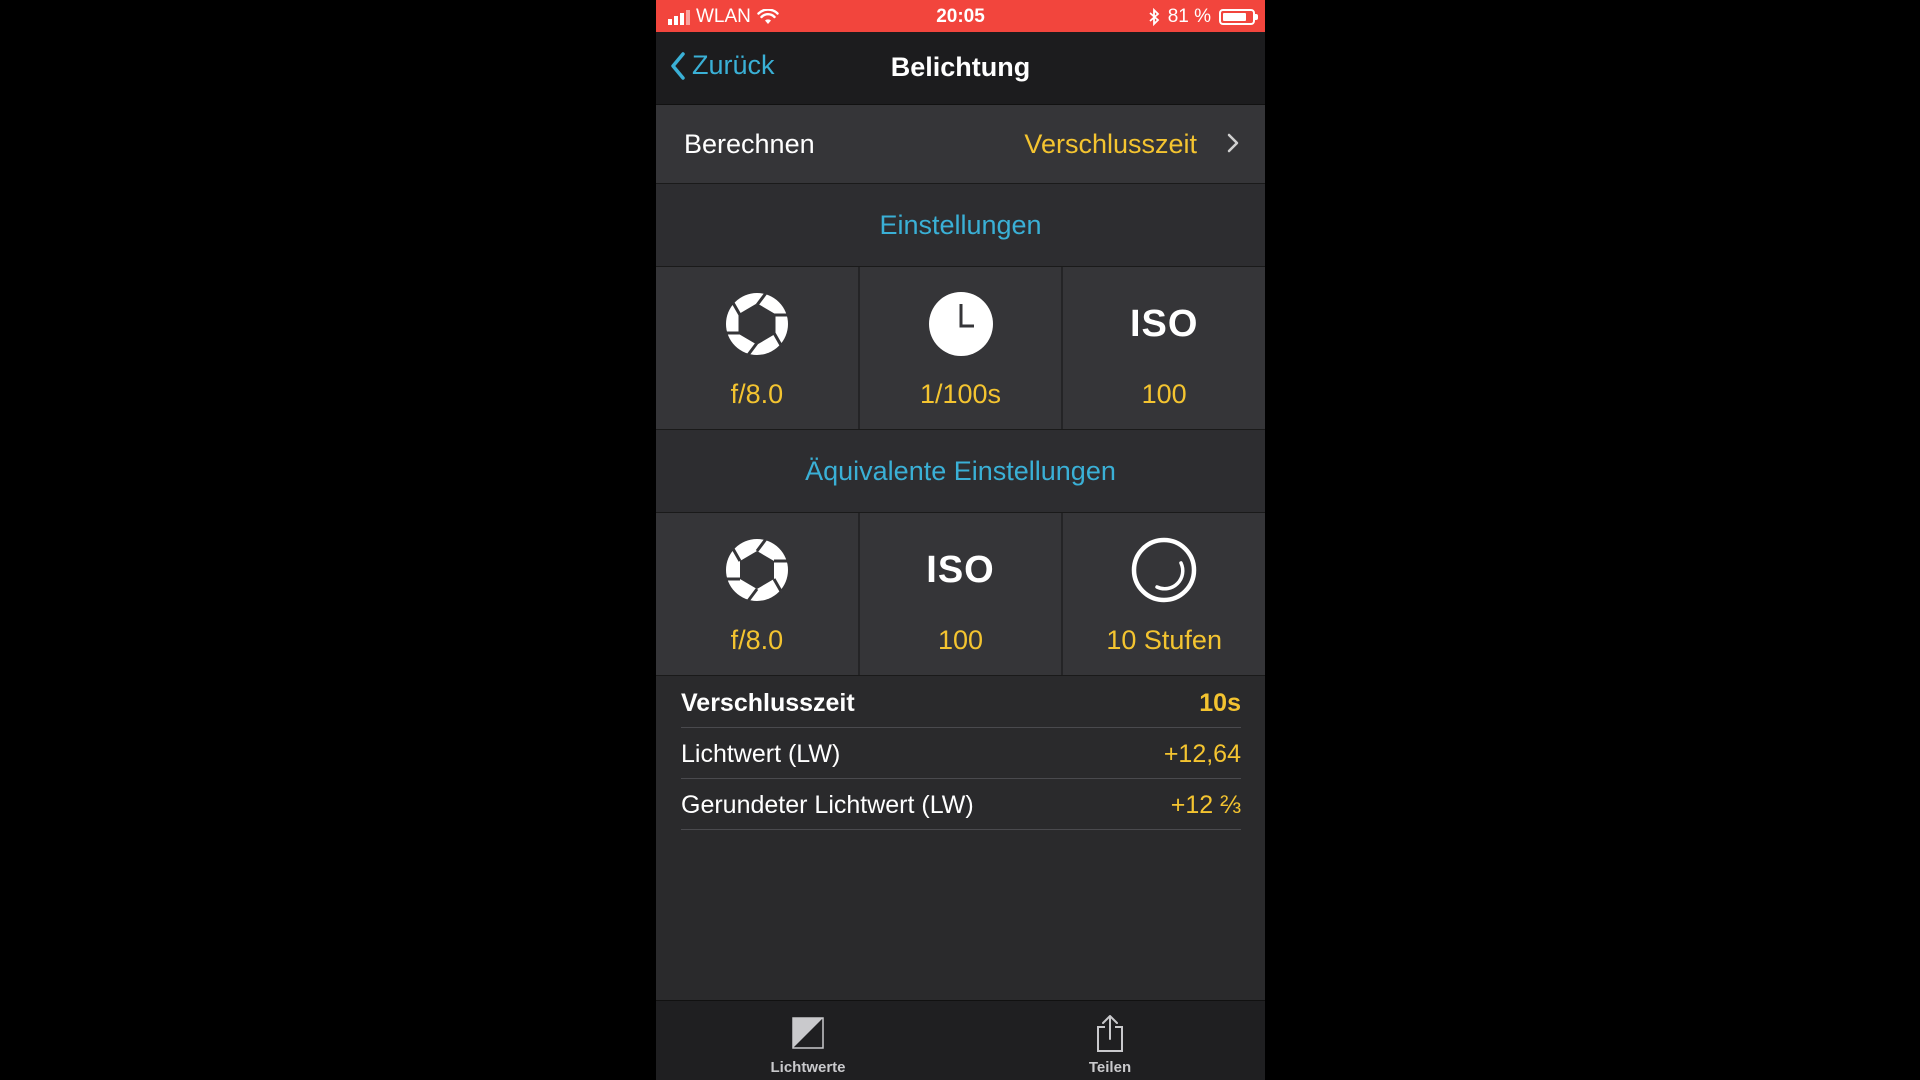  Describe the element at coordinates (768, 703) in the screenshot. I see `result-label: Verschlusszeit` at that location.